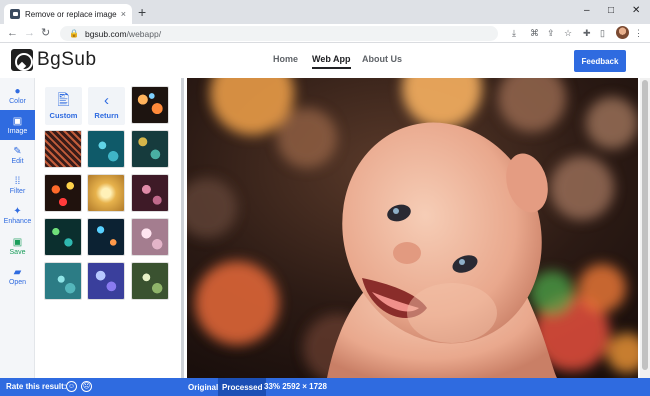  Describe the element at coordinates (17, 242) in the screenshot. I see `save-icon: ▣` at that location.